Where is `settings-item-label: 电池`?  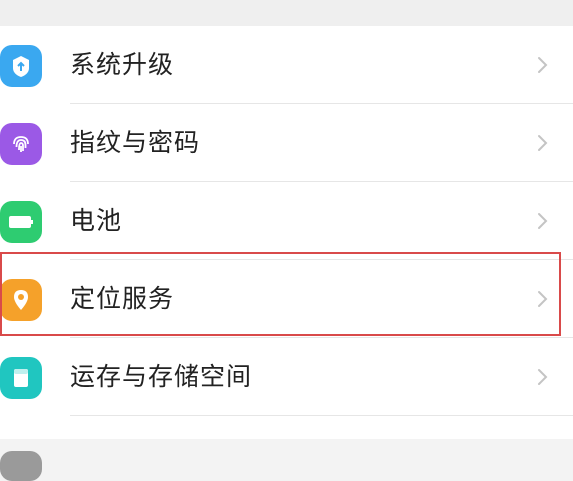 settings-item-label: 电池 is located at coordinates (96, 220).